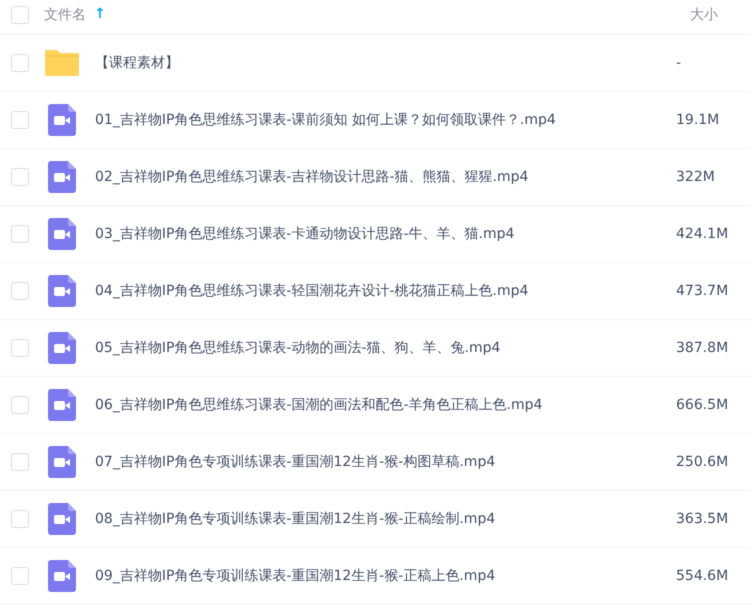 This screenshot has width=750, height=605. I want to click on file-size: 250.6M, so click(703, 462).